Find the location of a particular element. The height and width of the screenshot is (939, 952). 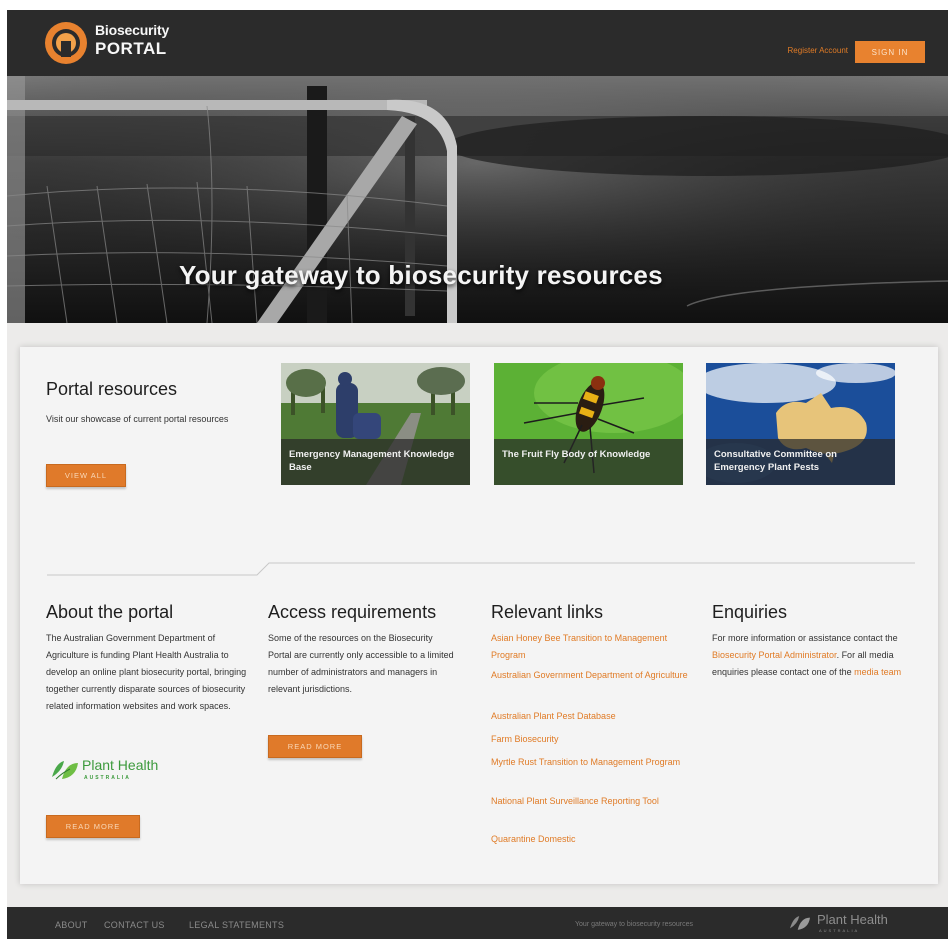

footer-logo-subtext: AUSTRALIA is located at coordinates (839, 930).